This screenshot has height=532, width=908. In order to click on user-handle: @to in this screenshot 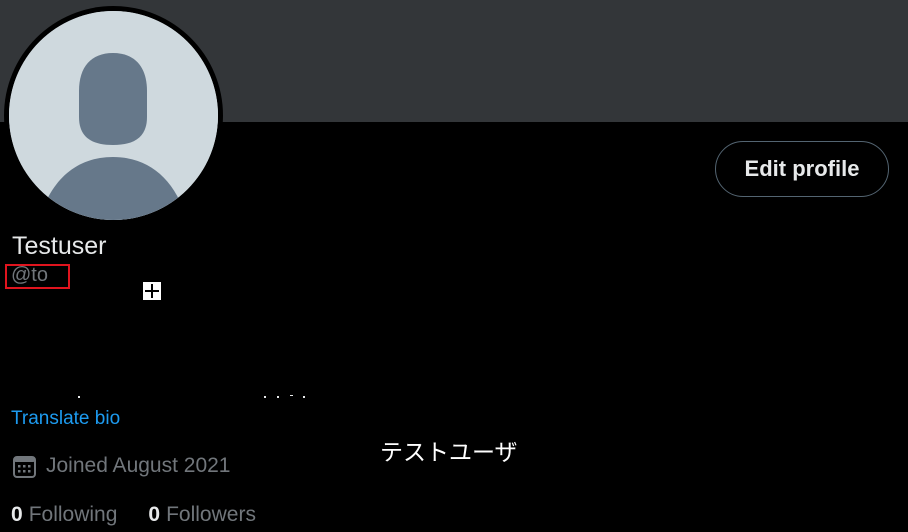, I will do `click(29, 275)`.